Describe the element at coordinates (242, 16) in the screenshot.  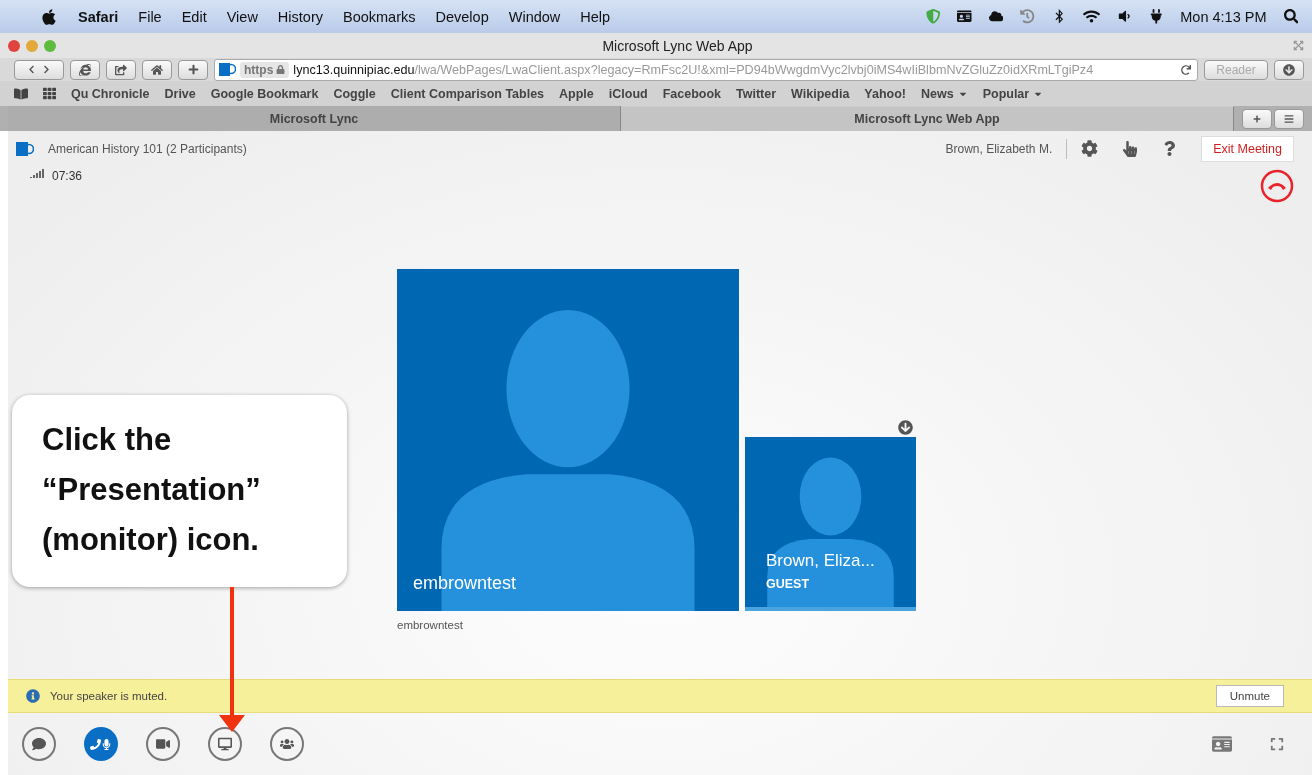
I see `menu-item: View` at that location.